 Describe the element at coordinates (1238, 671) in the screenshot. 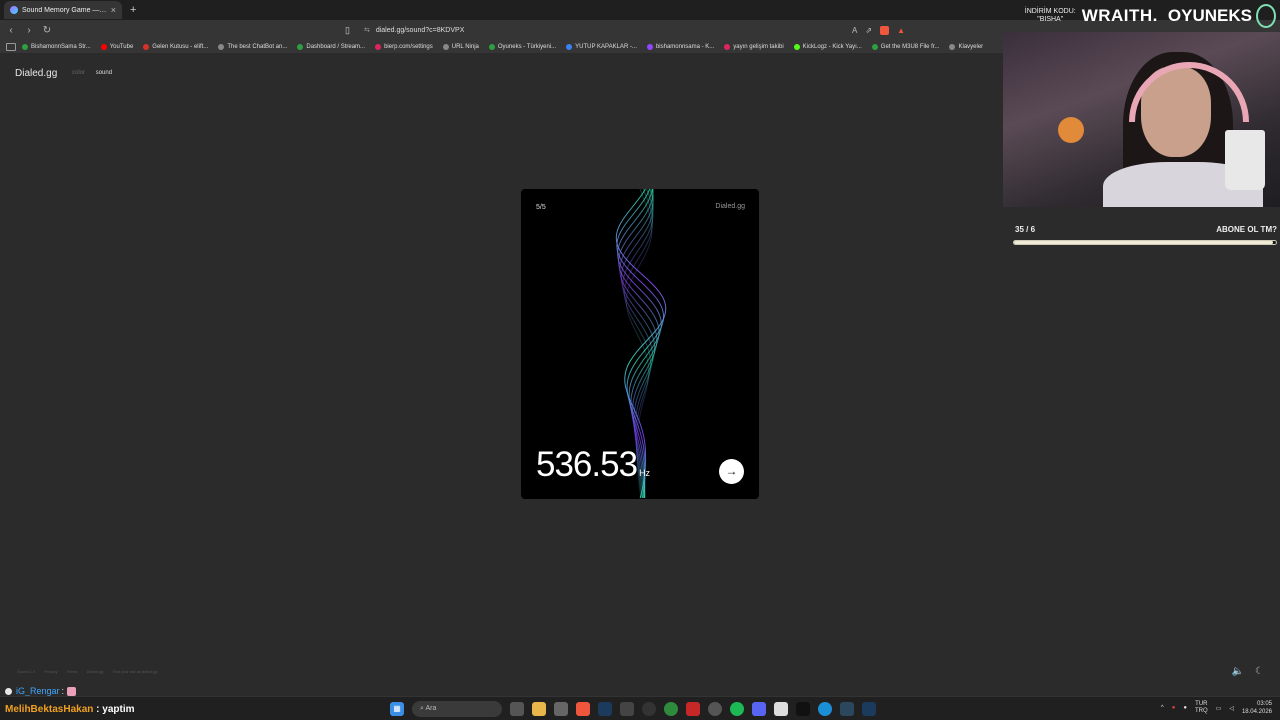

I see `volume-icon: 🔈` at that location.